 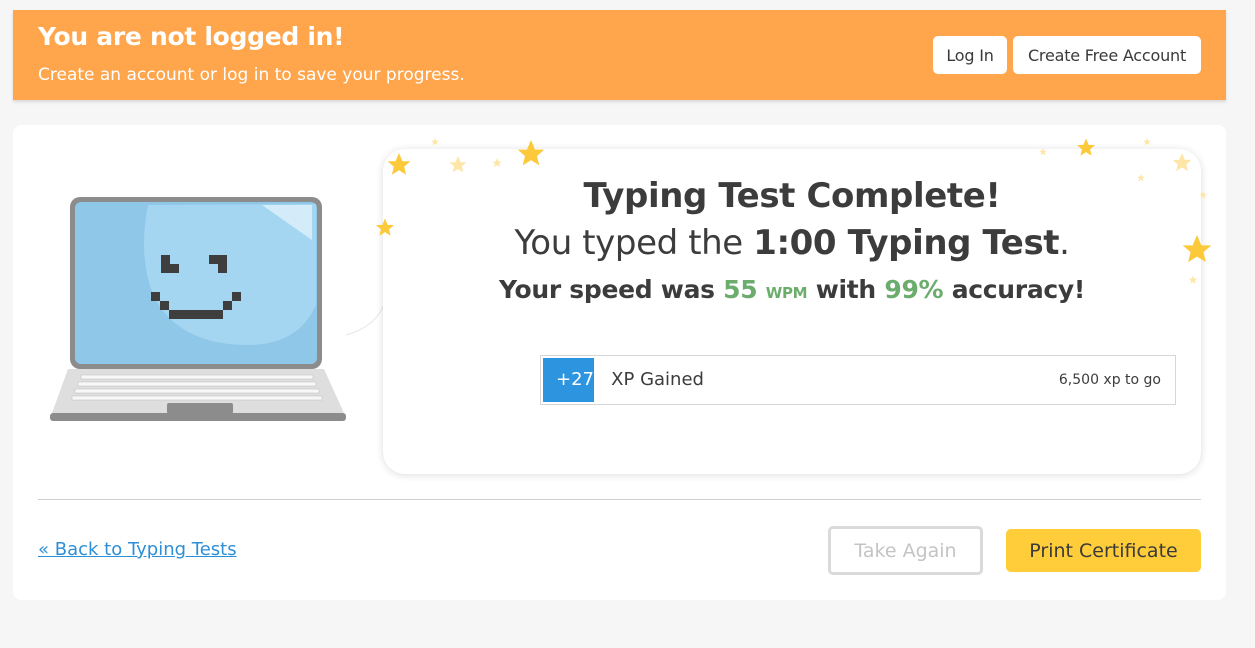 I want to click on typed-summary: You typed the 1:00 Typing Test., so click(x=792, y=243).